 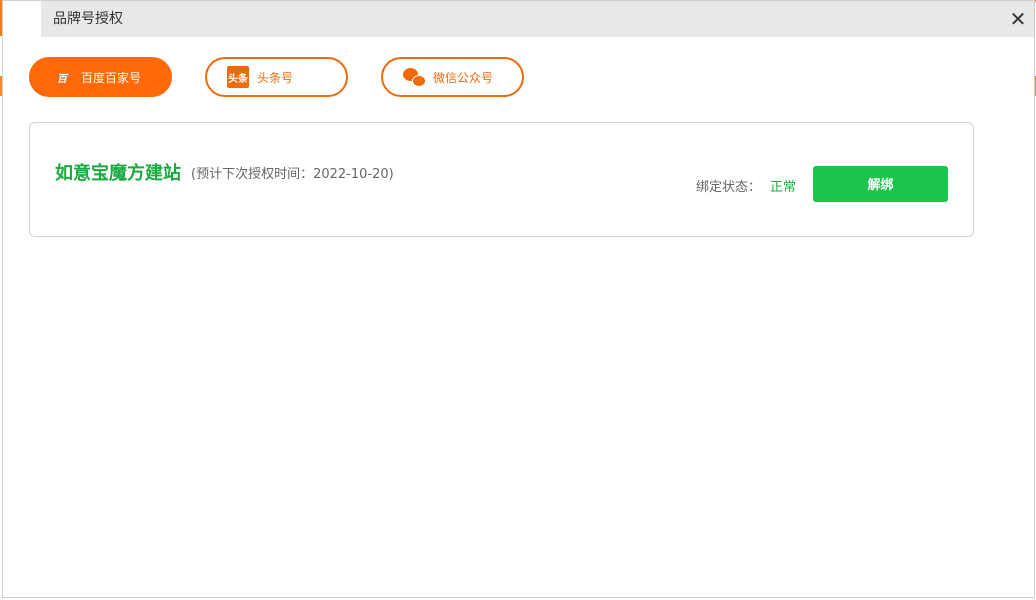 I want to click on tab-toutiao: 头条 头条号, so click(x=276, y=77).